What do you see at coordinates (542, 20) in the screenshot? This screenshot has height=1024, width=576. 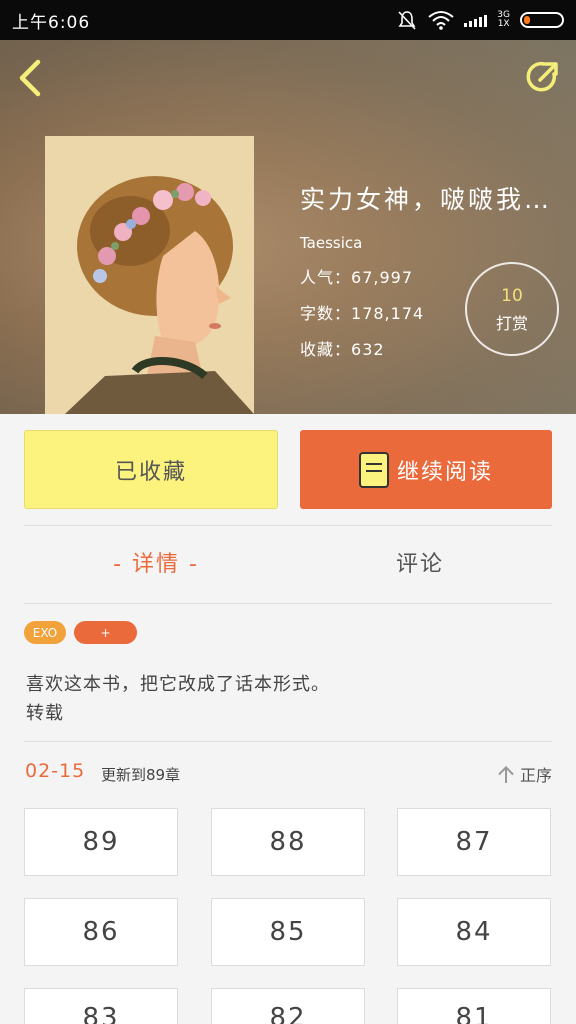 I see `battery-icon` at bounding box center [542, 20].